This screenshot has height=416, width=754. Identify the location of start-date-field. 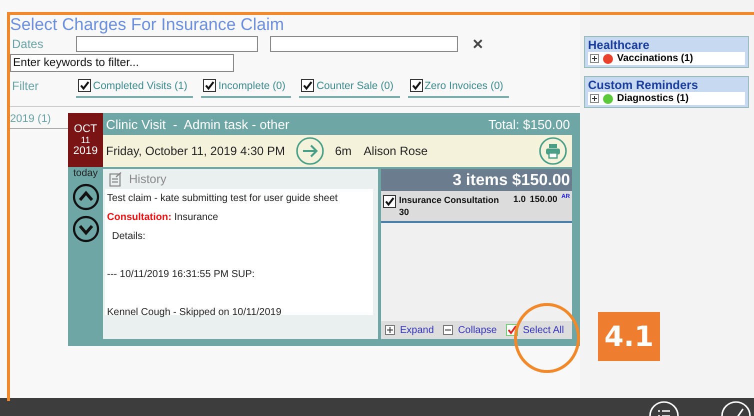
(167, 44).